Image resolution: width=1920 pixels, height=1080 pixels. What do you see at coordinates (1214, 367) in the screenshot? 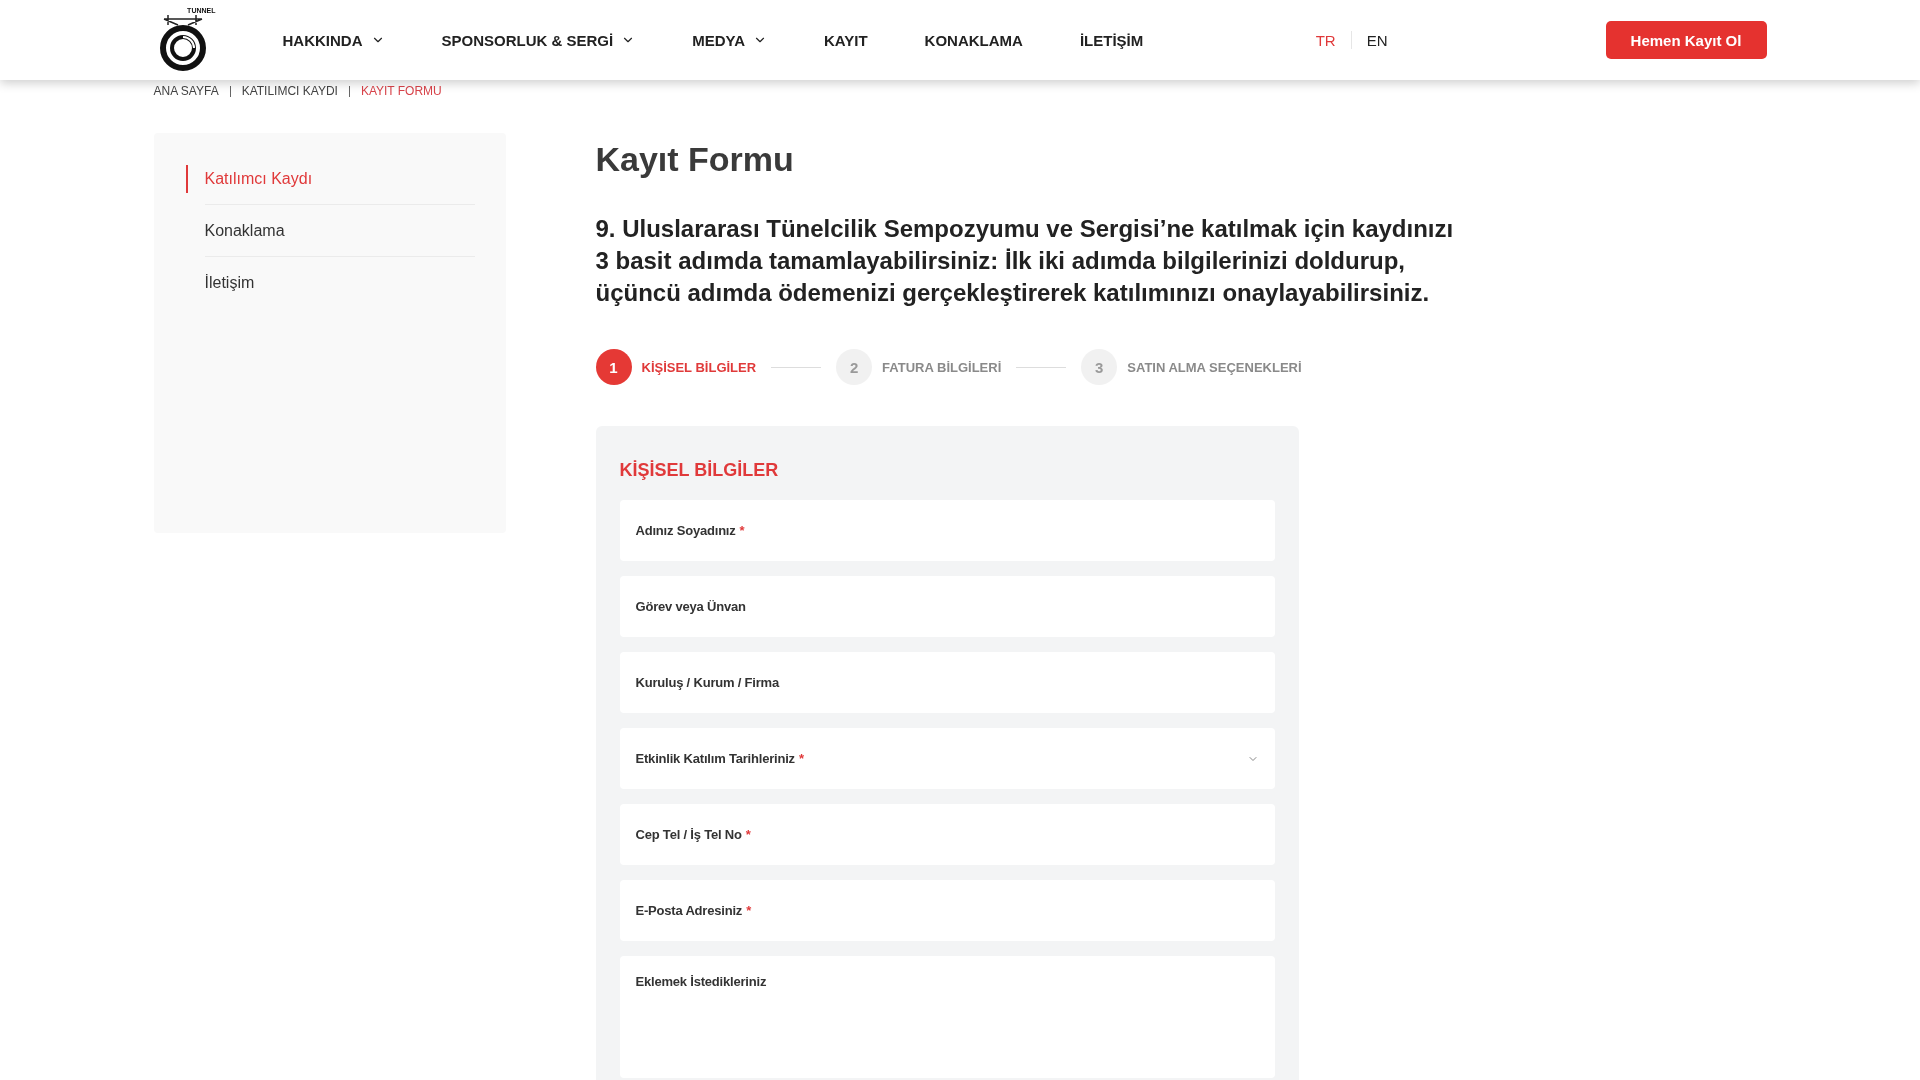
I see `step-label: SATIN ALMA SEÇENEKLERİ` at bounding box center [1214, 367].